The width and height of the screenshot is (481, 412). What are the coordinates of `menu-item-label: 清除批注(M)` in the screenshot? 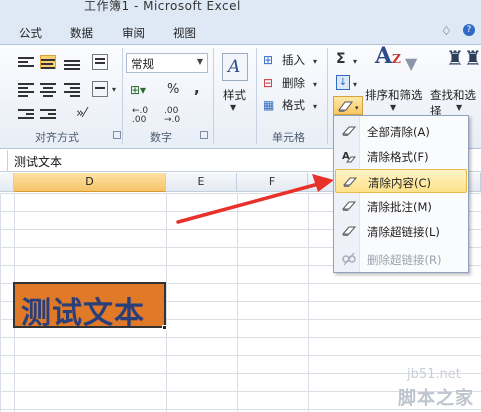 It's located at (399, 207).